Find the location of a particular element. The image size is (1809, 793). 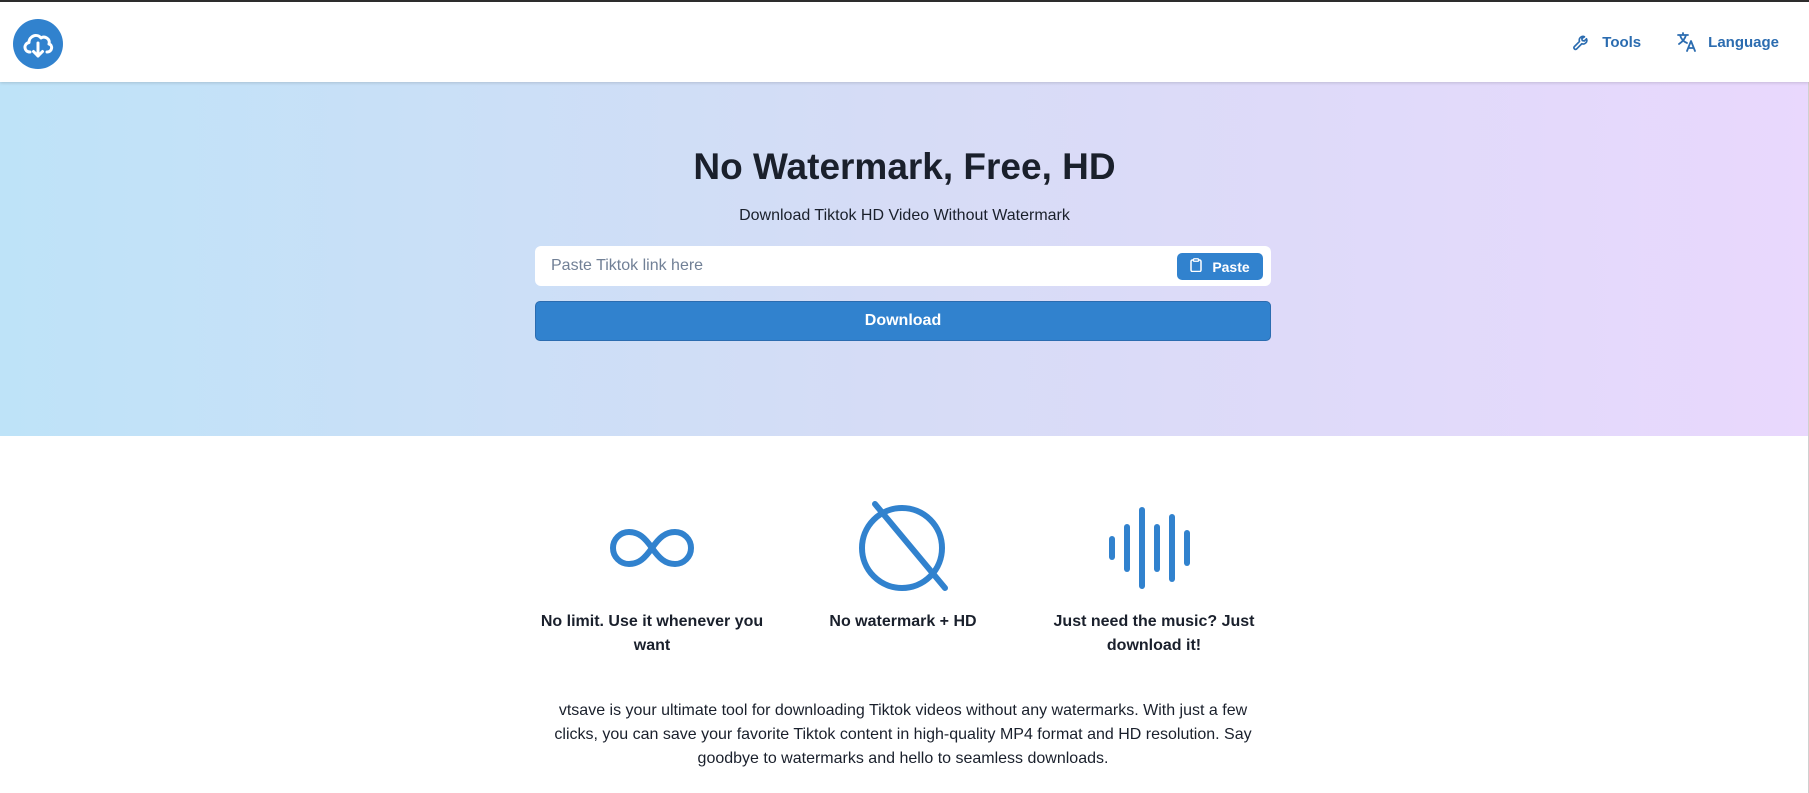

feature-no-watermark: No watermark + HD is located at coordinates (903, 567).